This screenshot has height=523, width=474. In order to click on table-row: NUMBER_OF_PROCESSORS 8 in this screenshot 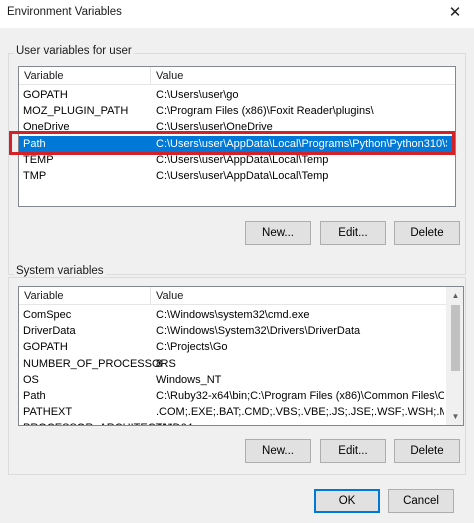, I will do `click(232, 364)`.